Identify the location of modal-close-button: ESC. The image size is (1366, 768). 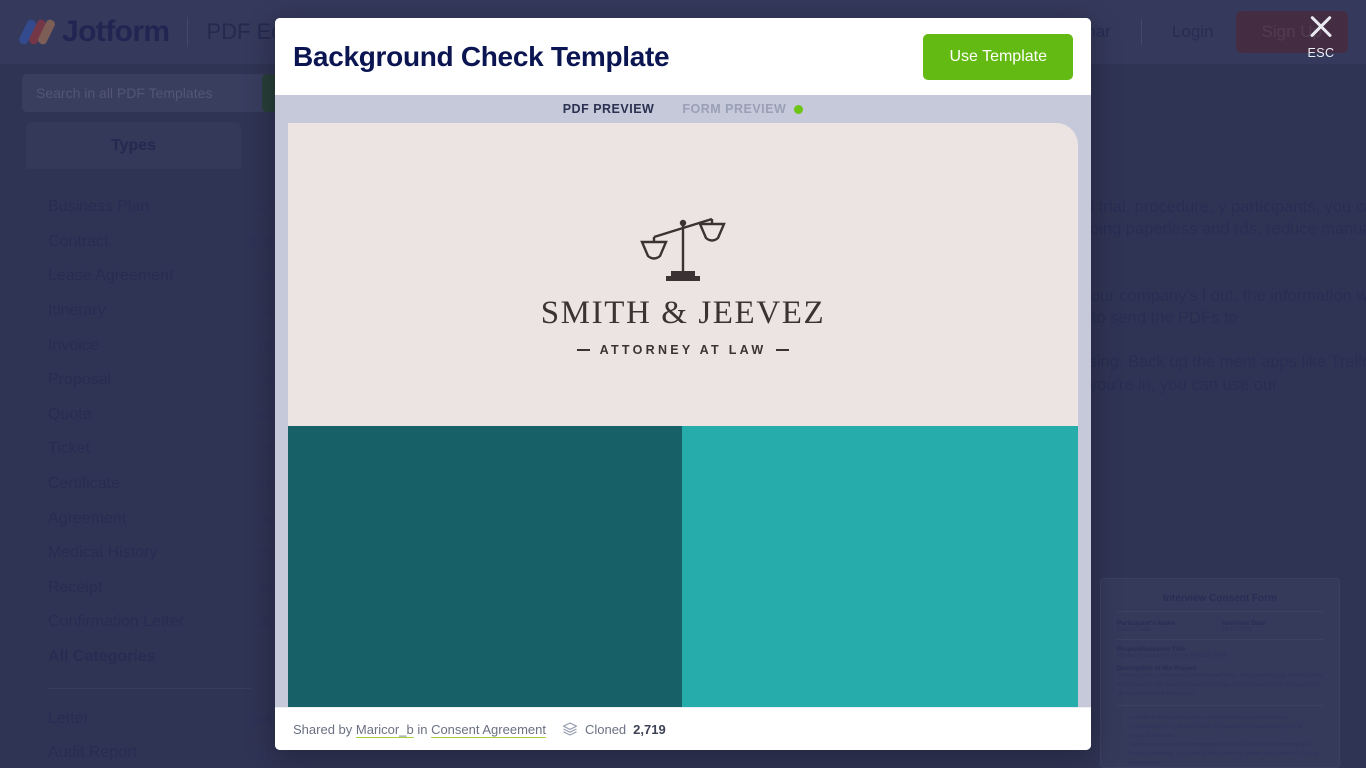
(1321, 35).